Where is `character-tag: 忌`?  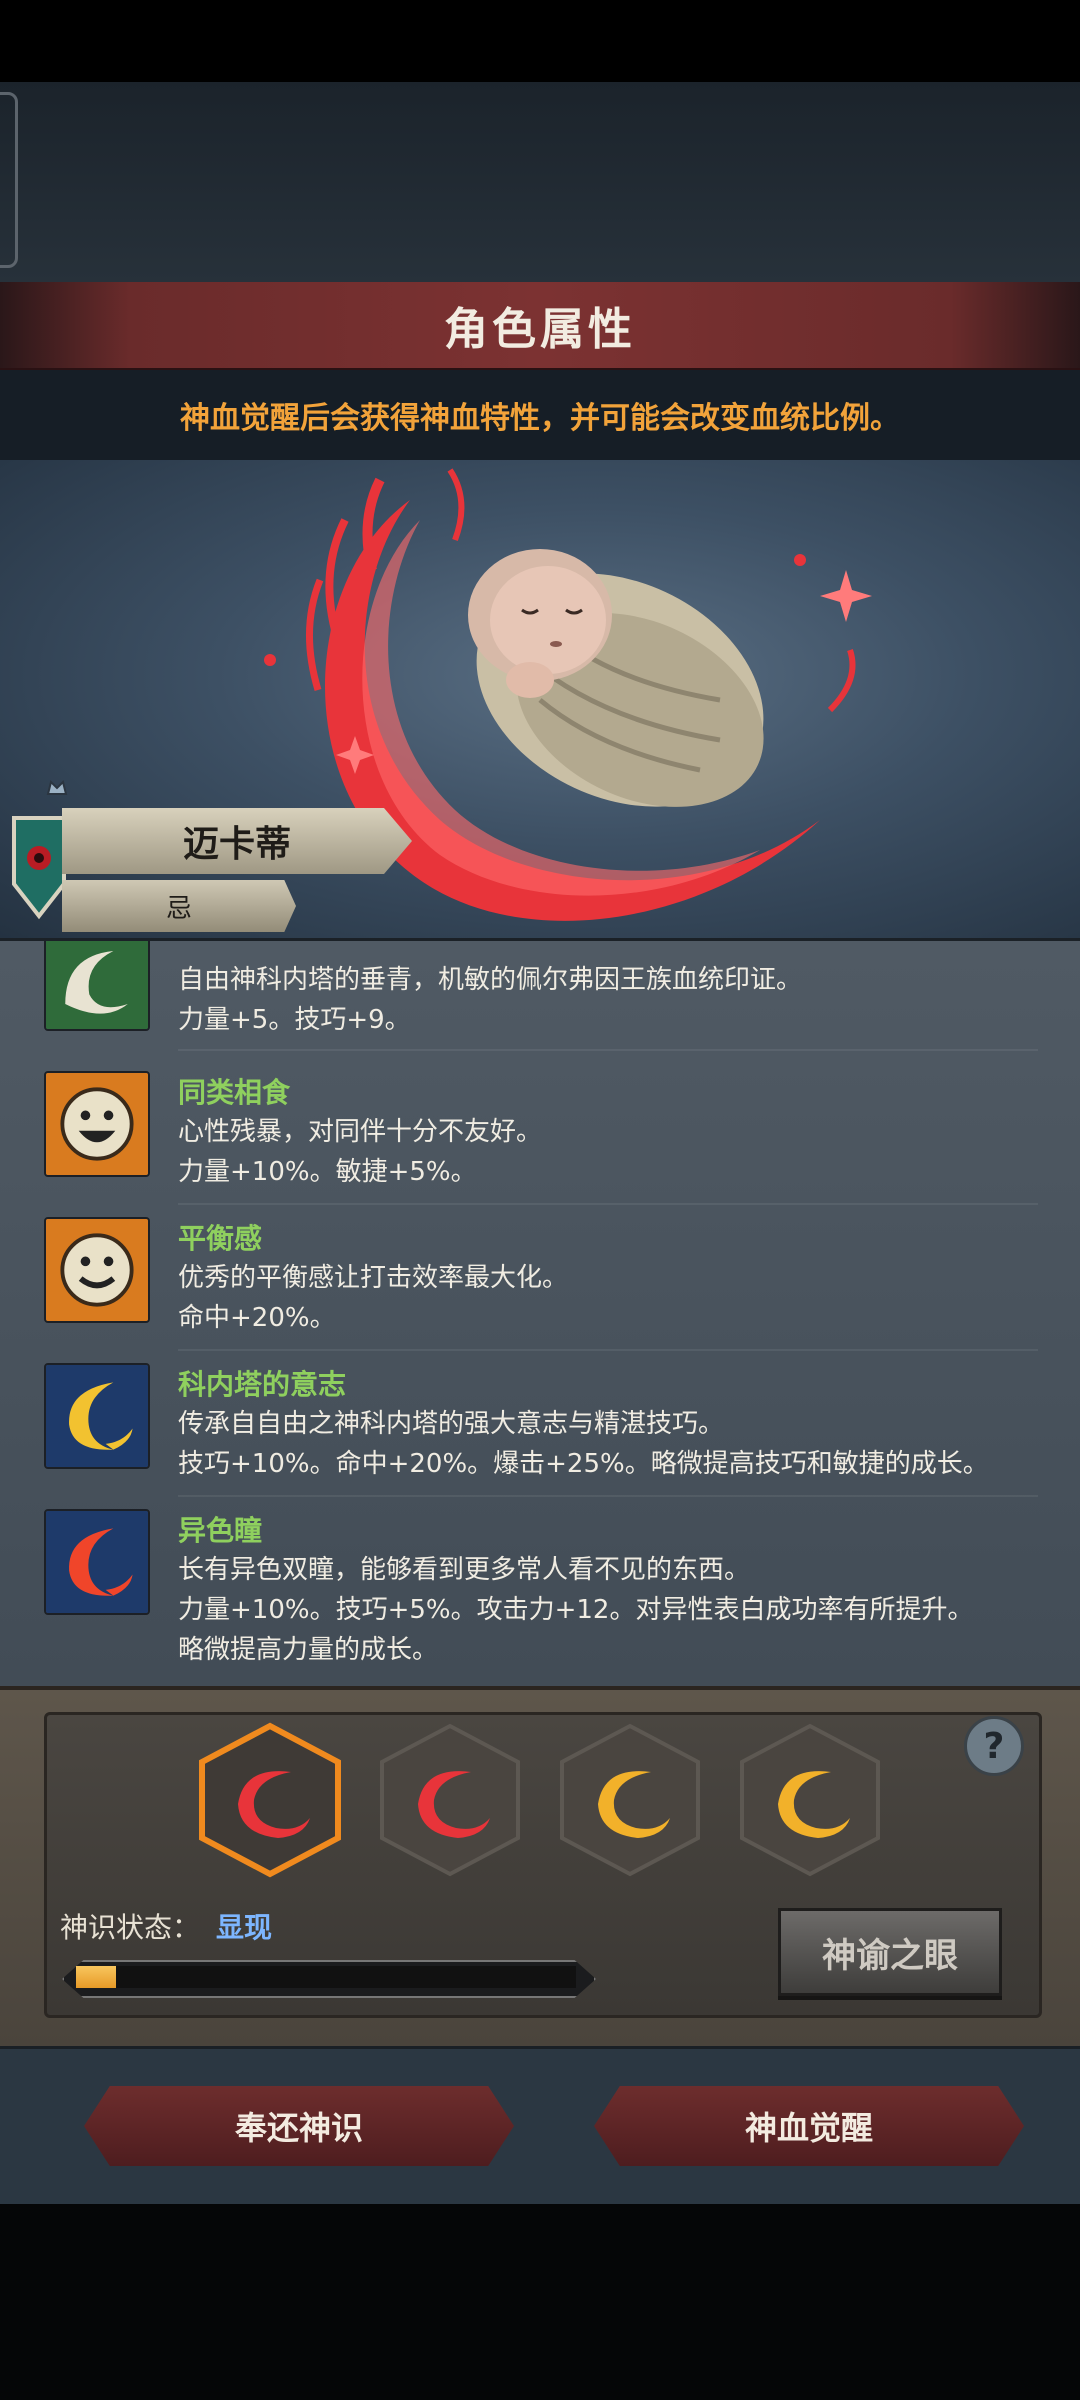 character-tag: 忌 is located at coordinates (178, 908).